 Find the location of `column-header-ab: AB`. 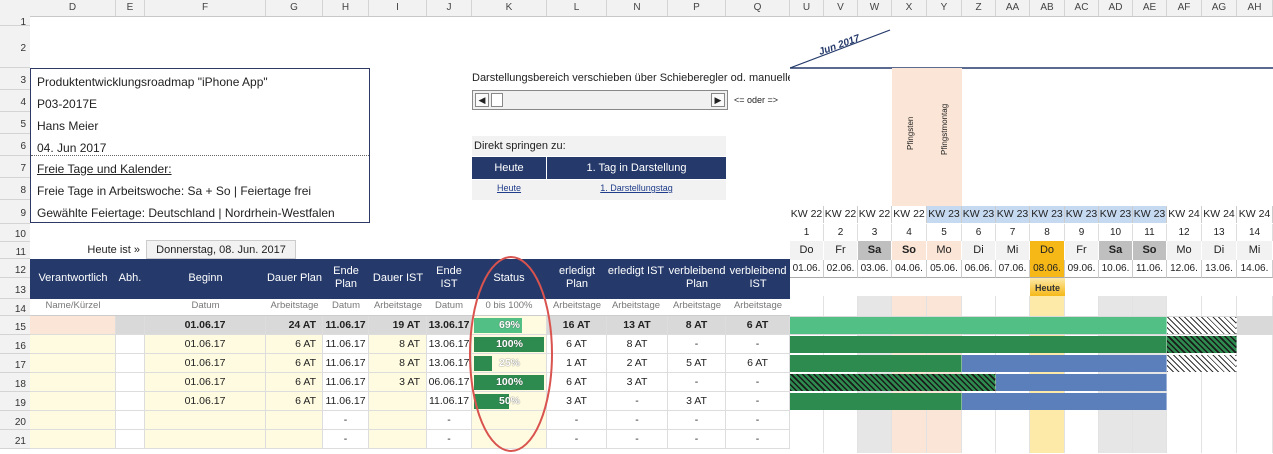

column-header-ab: AB is located at coordinates (1047, 8).